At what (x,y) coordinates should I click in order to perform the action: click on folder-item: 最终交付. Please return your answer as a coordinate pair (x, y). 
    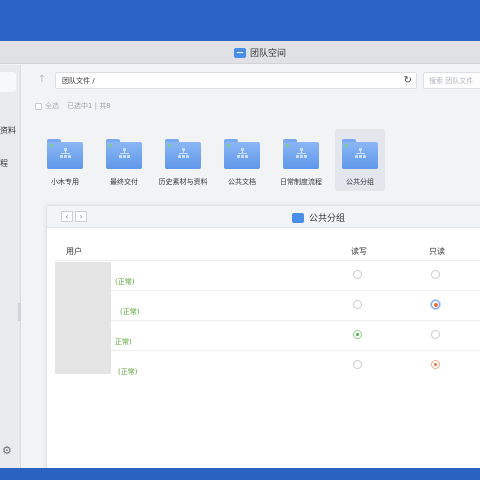
    Looking at the image, I should click on (124, 160).